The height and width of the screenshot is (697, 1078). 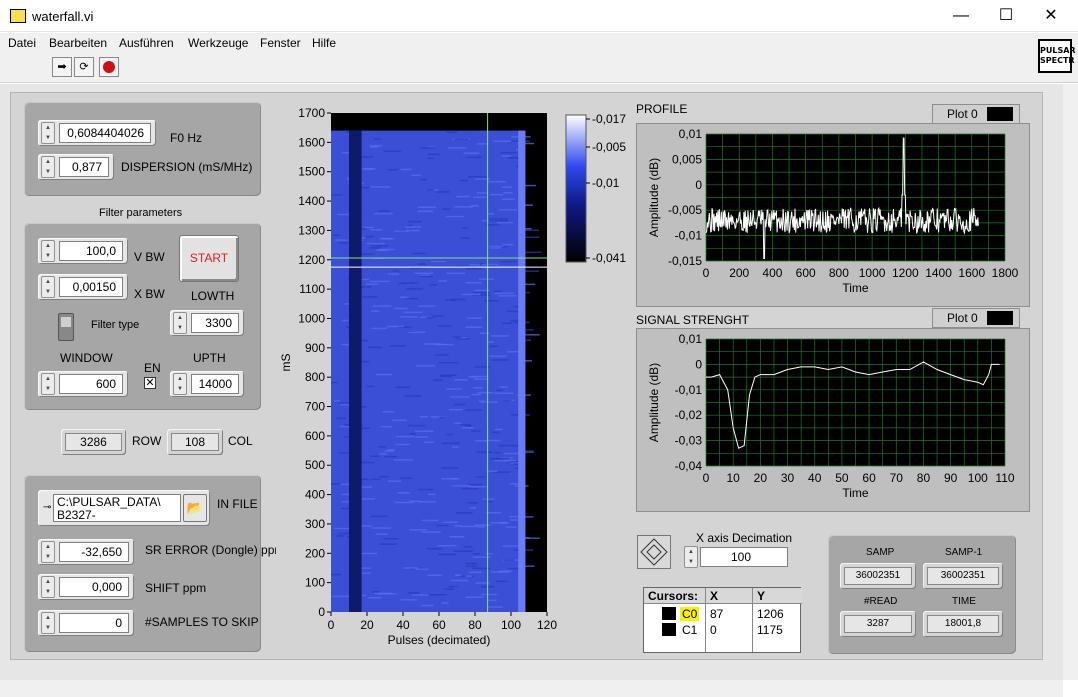 I want to click on skip-spinner: ▲ ▼, so click(x=48, y=623).